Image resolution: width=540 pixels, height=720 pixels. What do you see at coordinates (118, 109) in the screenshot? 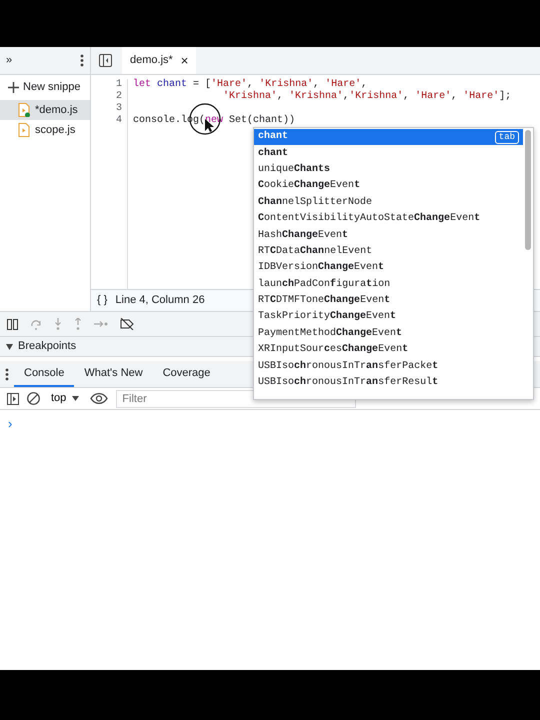
I see `line-number: 3` at bounding box center [118, 109].